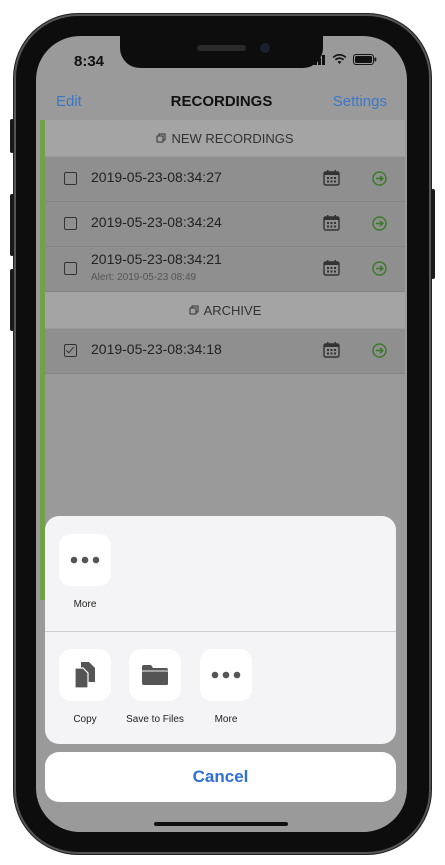 The height and width of the screenshot is (865, 445). Describe the element at coordinates (156, 259) in the screenshot. I see `recording-name: 2019-05-23-08:34:21` at that location.